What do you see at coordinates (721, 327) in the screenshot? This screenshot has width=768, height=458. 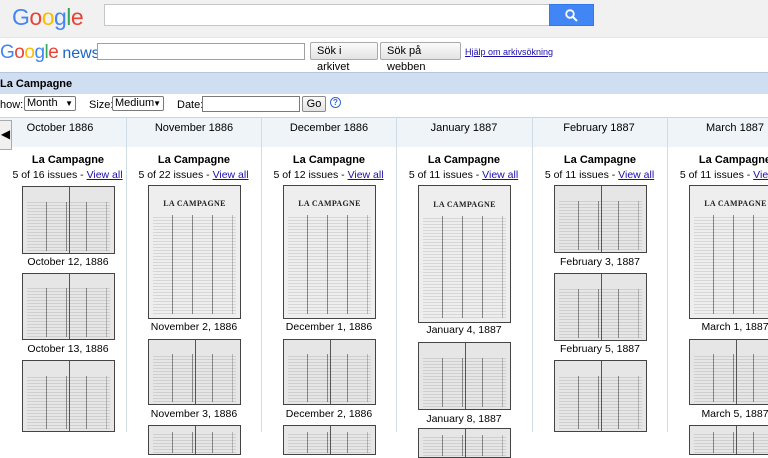 I see `issue-date-link: March 1, 1887` at bounding box center [721, 327].